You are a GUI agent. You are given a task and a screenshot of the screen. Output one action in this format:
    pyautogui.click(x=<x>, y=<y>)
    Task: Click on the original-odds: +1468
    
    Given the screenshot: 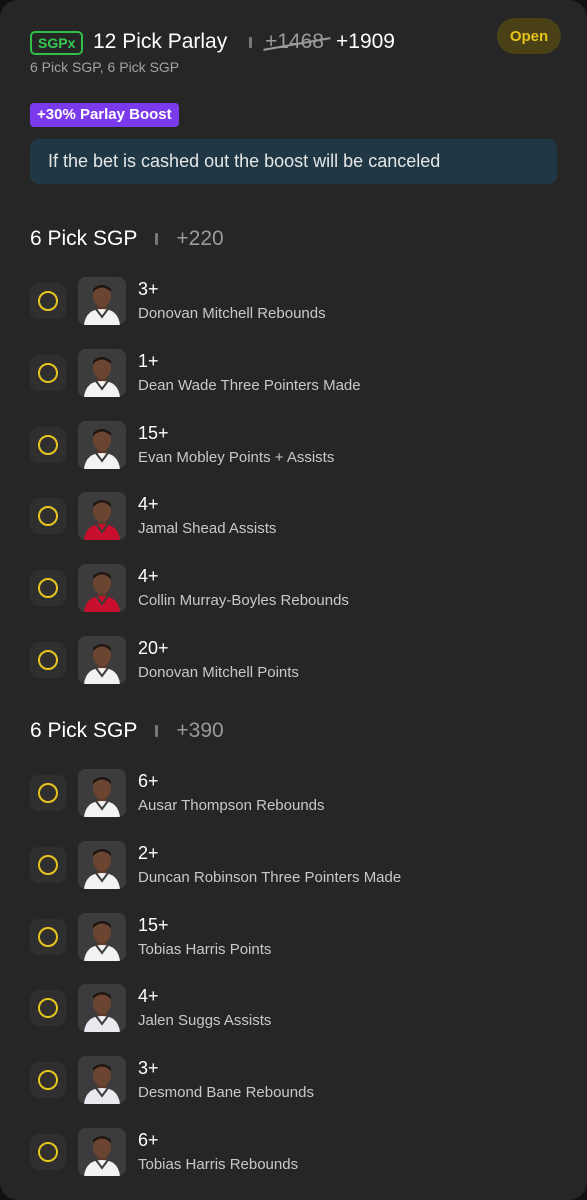 What is the action you would take?
    pyautogui.click(x=297, y=42)
    